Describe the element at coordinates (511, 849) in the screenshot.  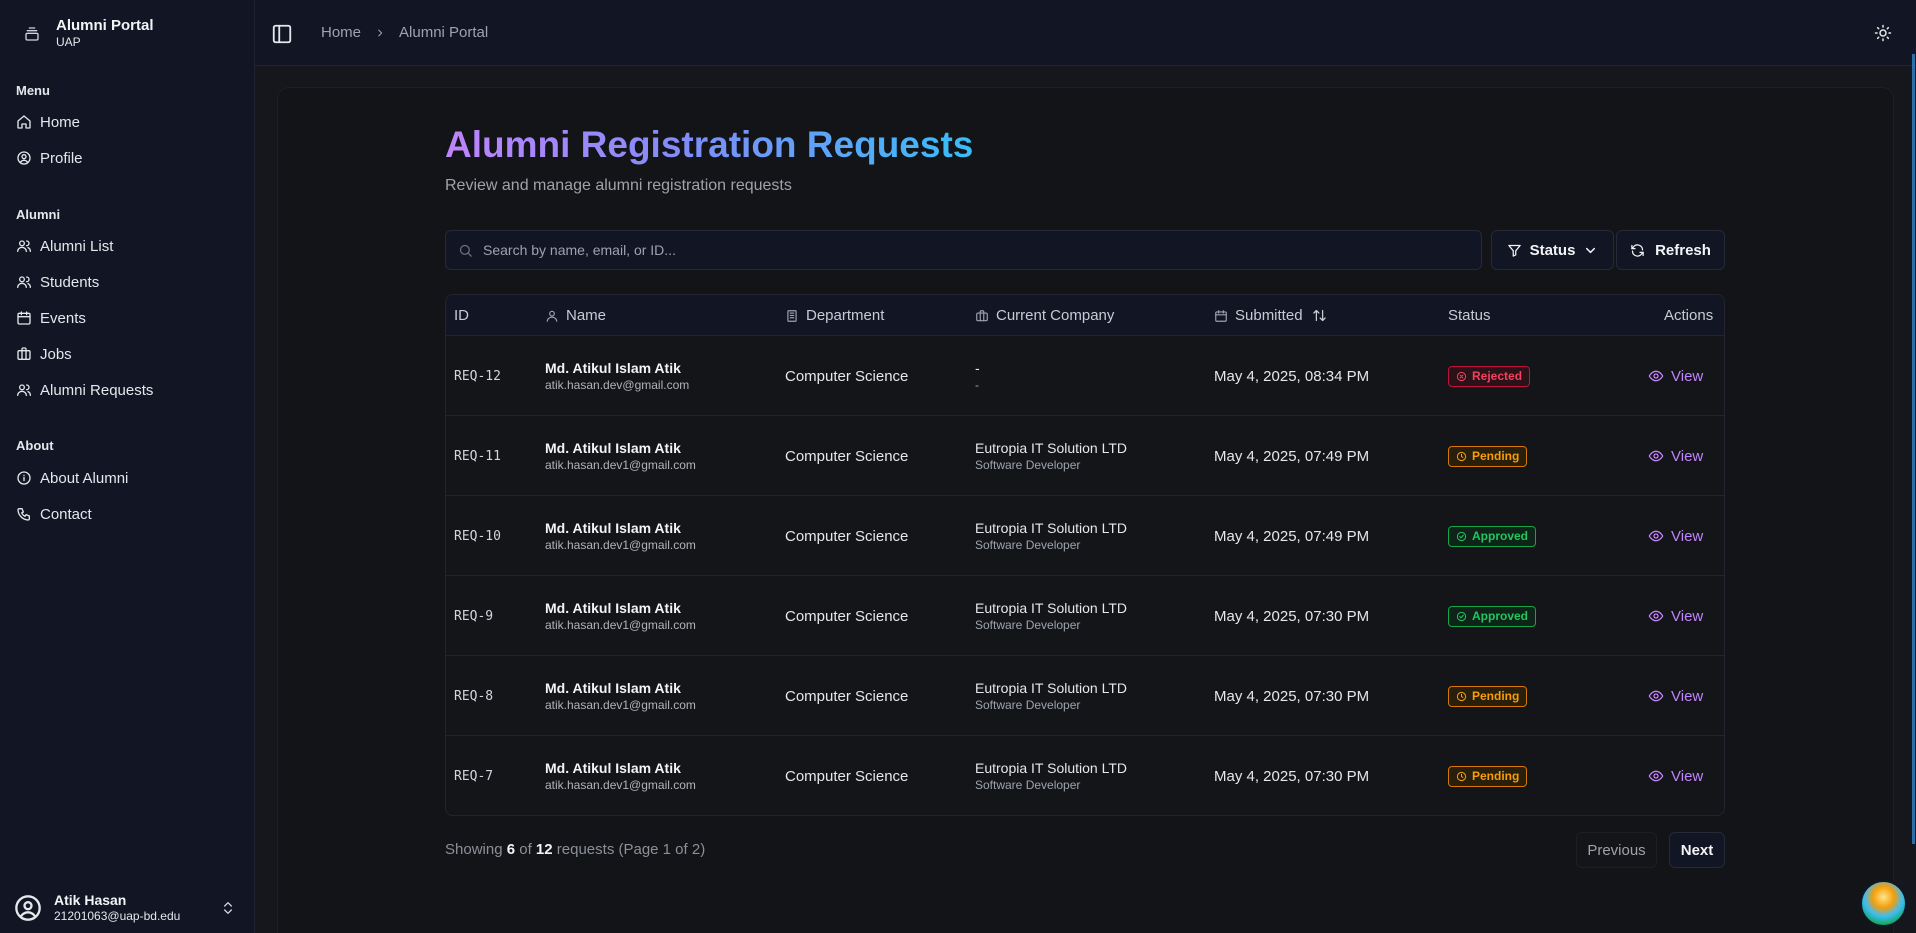
I see `shown-count: 6` at that location.